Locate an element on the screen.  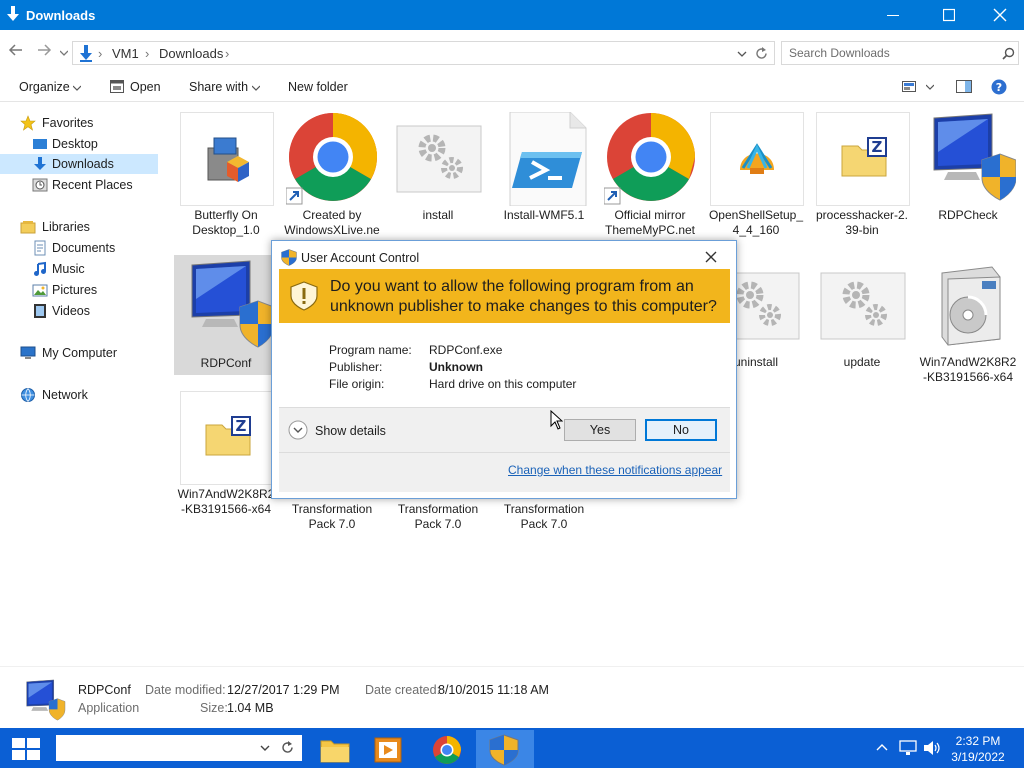
file-name-line: Official mirror is located at coordinates (650, 215).